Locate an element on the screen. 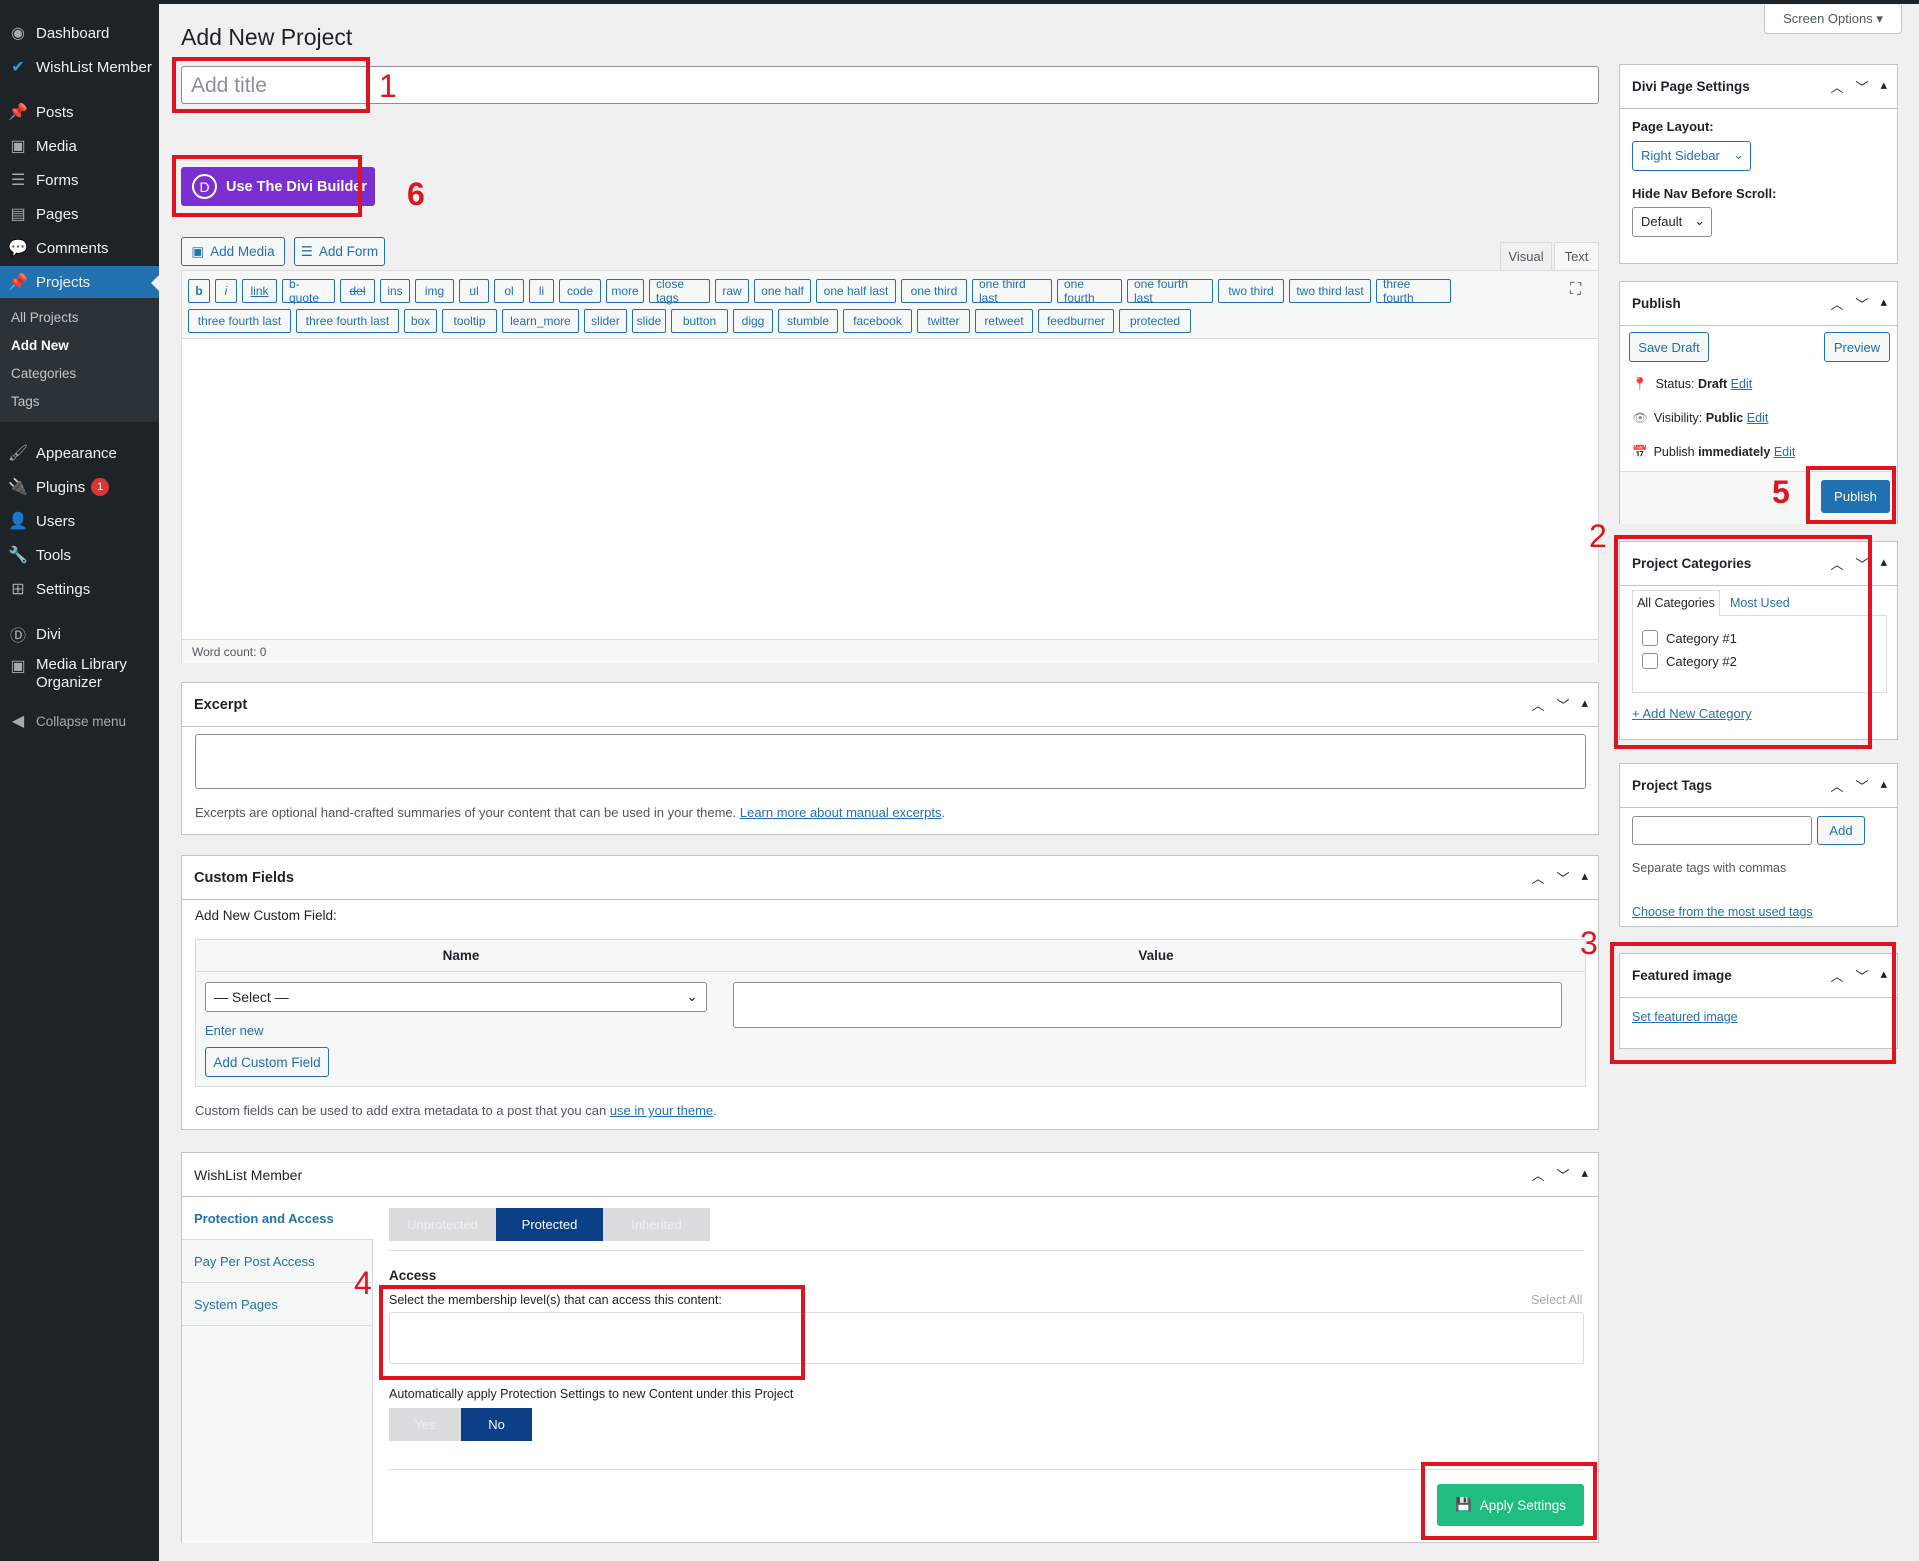  quicktag-button: ul is located at coordinates (474, 291).